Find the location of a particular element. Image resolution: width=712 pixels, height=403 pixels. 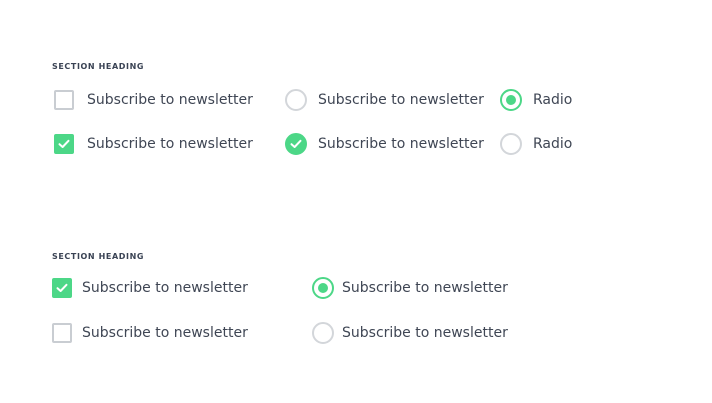

newsletter-round-check-2: Subscribe to newsletter is located at coordinates (384, 144).